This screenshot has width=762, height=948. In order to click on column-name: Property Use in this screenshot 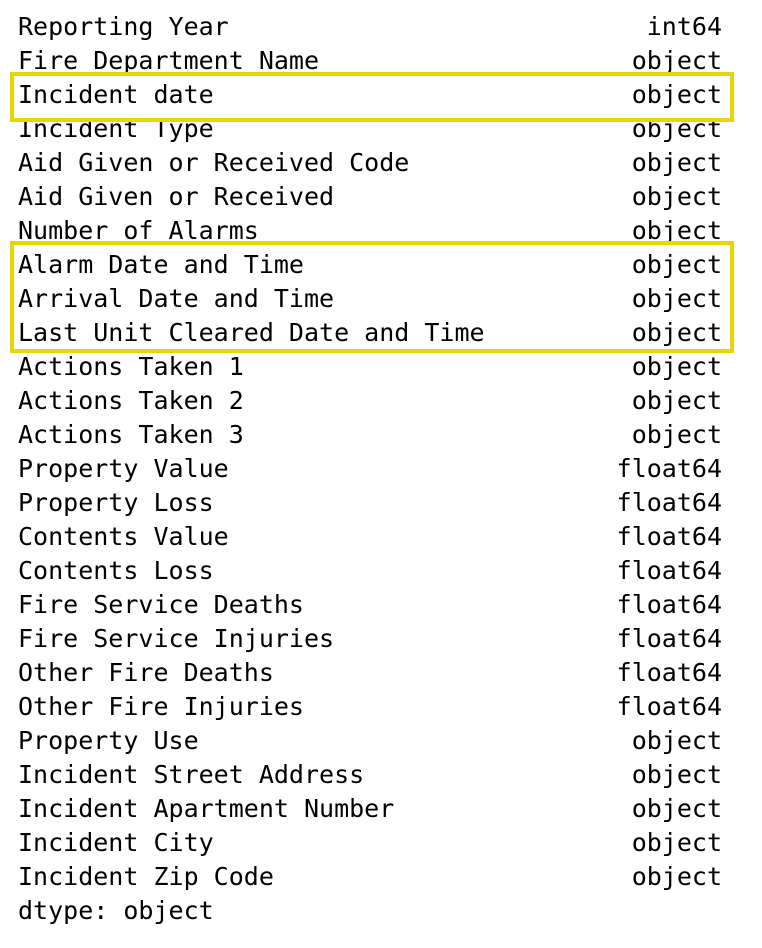, I will do `click(108, 740)`.